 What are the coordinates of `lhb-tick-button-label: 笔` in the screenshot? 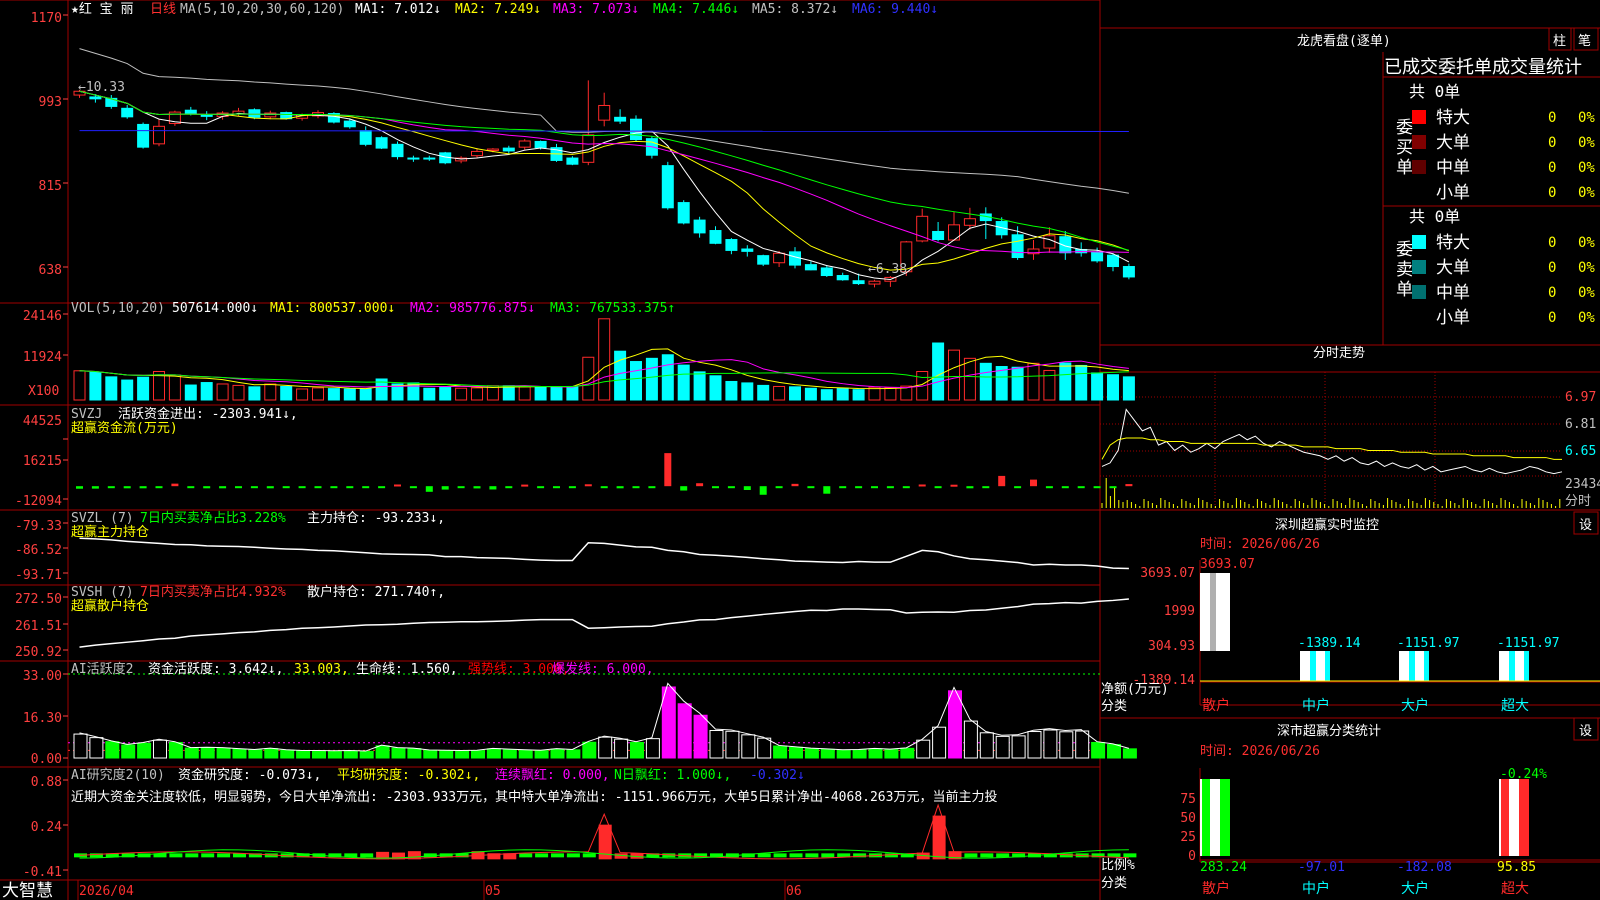 It's located at (1584, 41).